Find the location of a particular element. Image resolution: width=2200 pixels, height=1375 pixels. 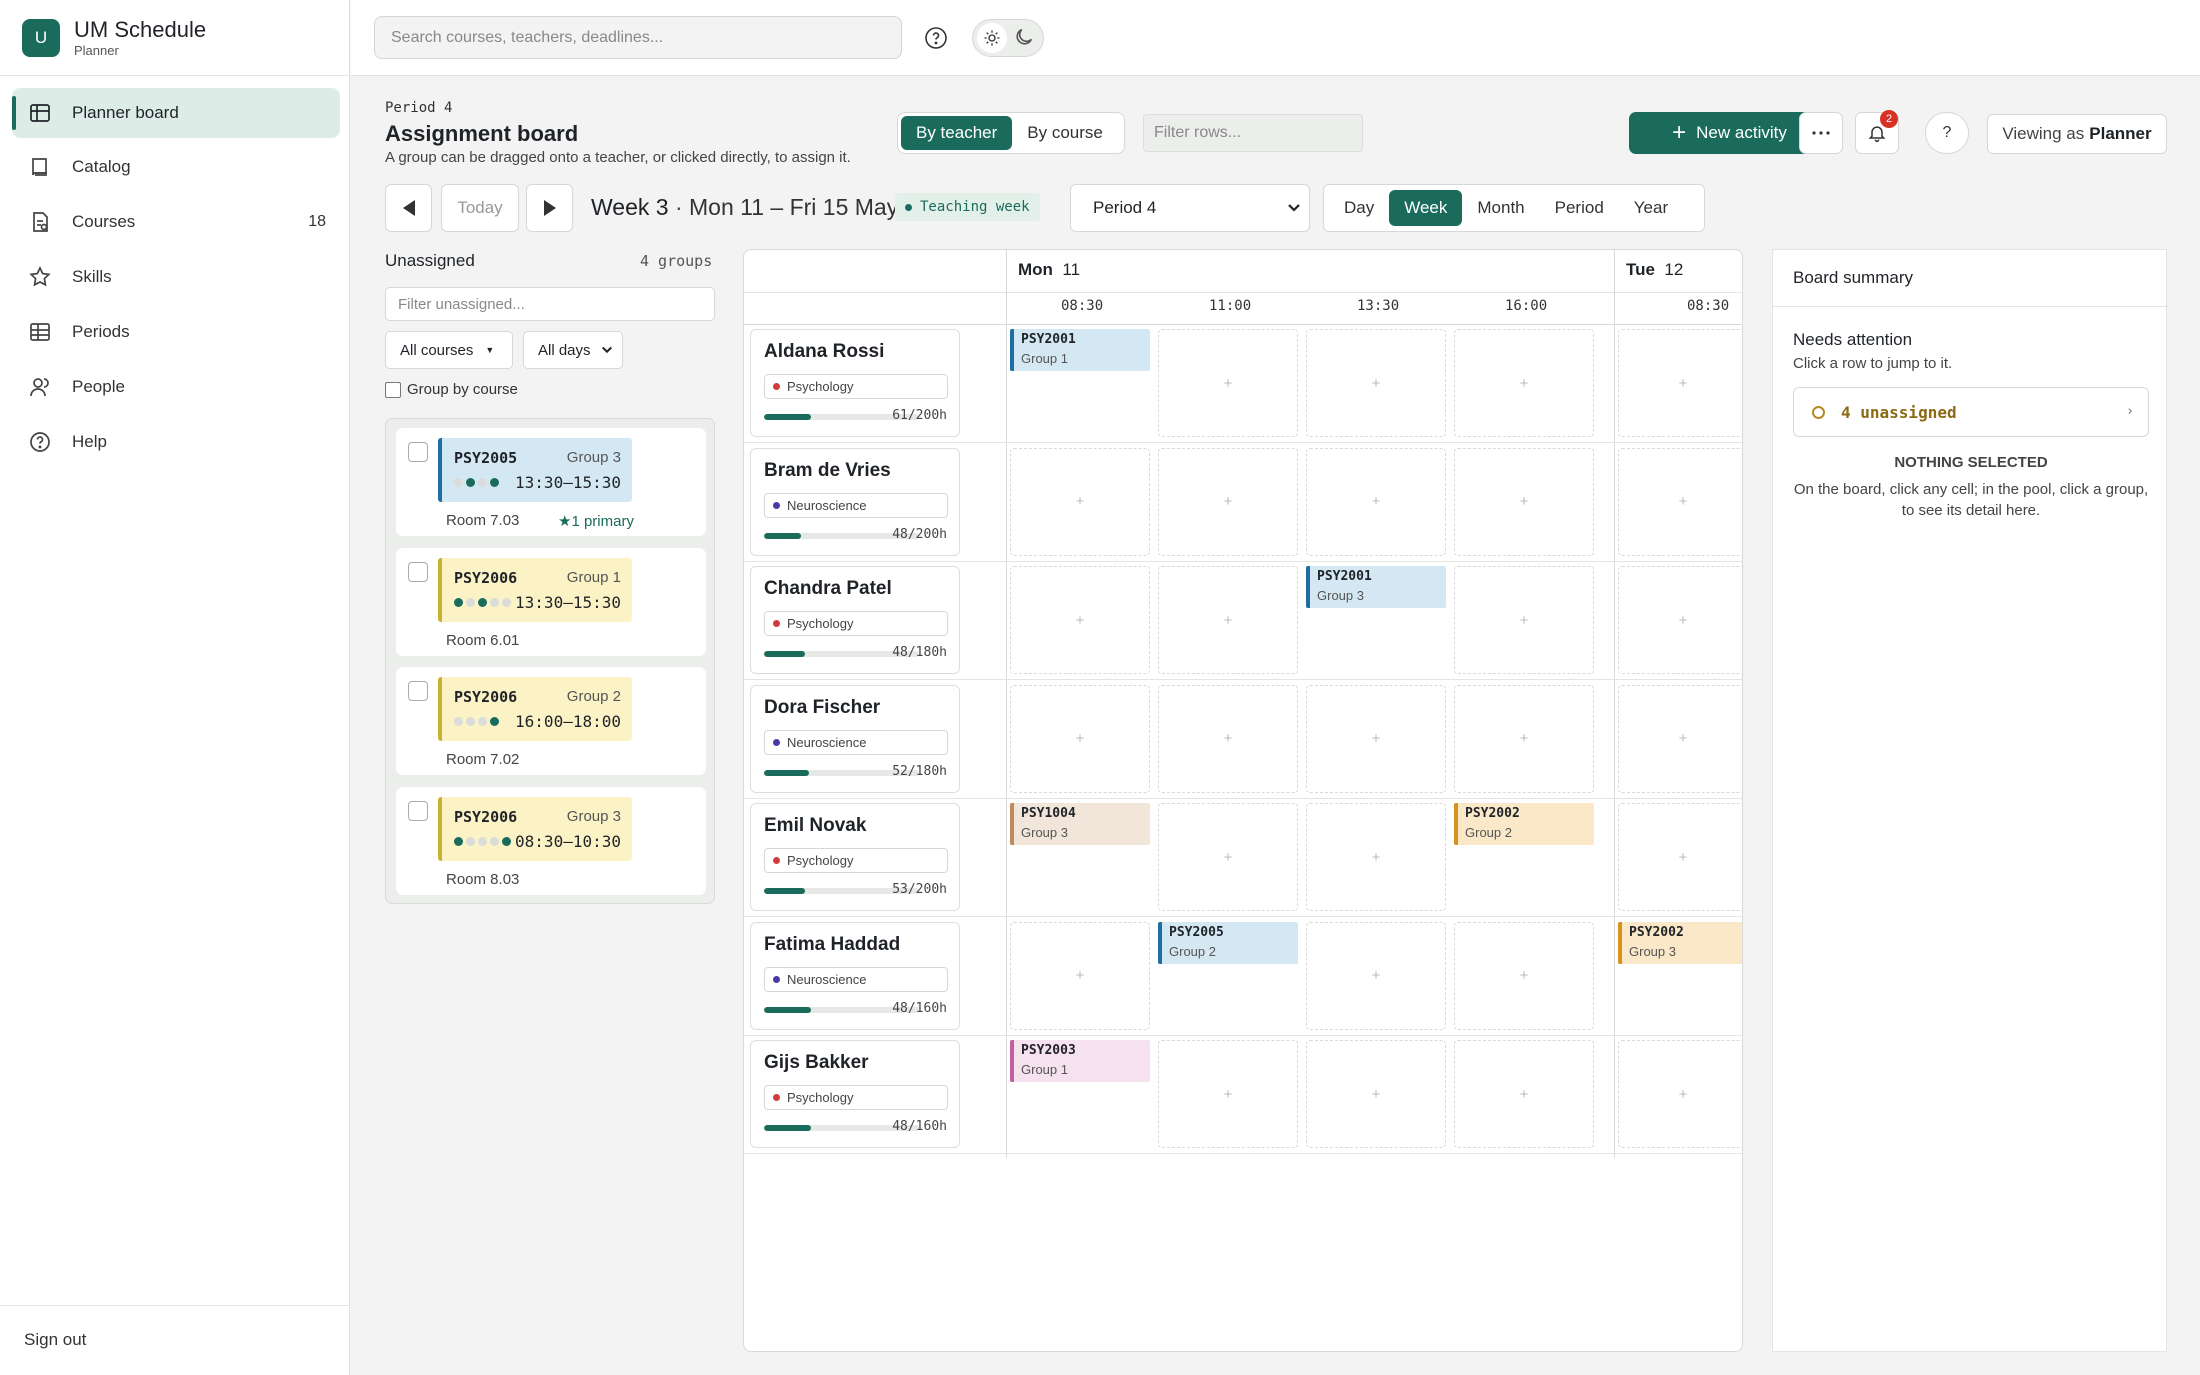

teacher-card: Emil Novak Psychology 53/200h is located at coordinates (855, 857).